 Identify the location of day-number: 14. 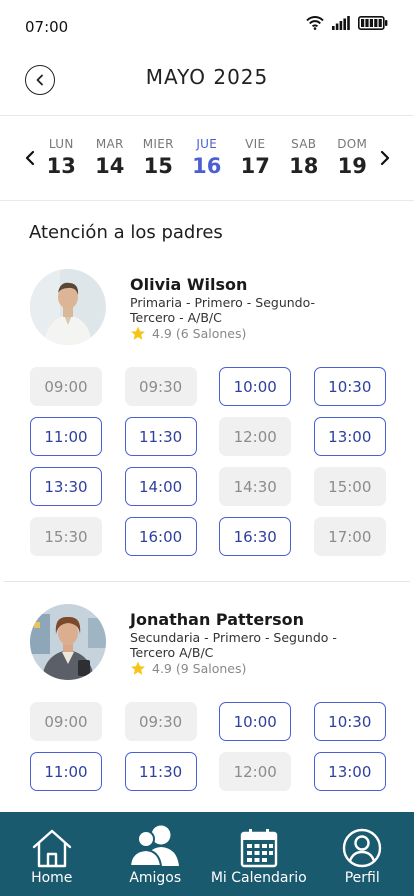
(110, 166).